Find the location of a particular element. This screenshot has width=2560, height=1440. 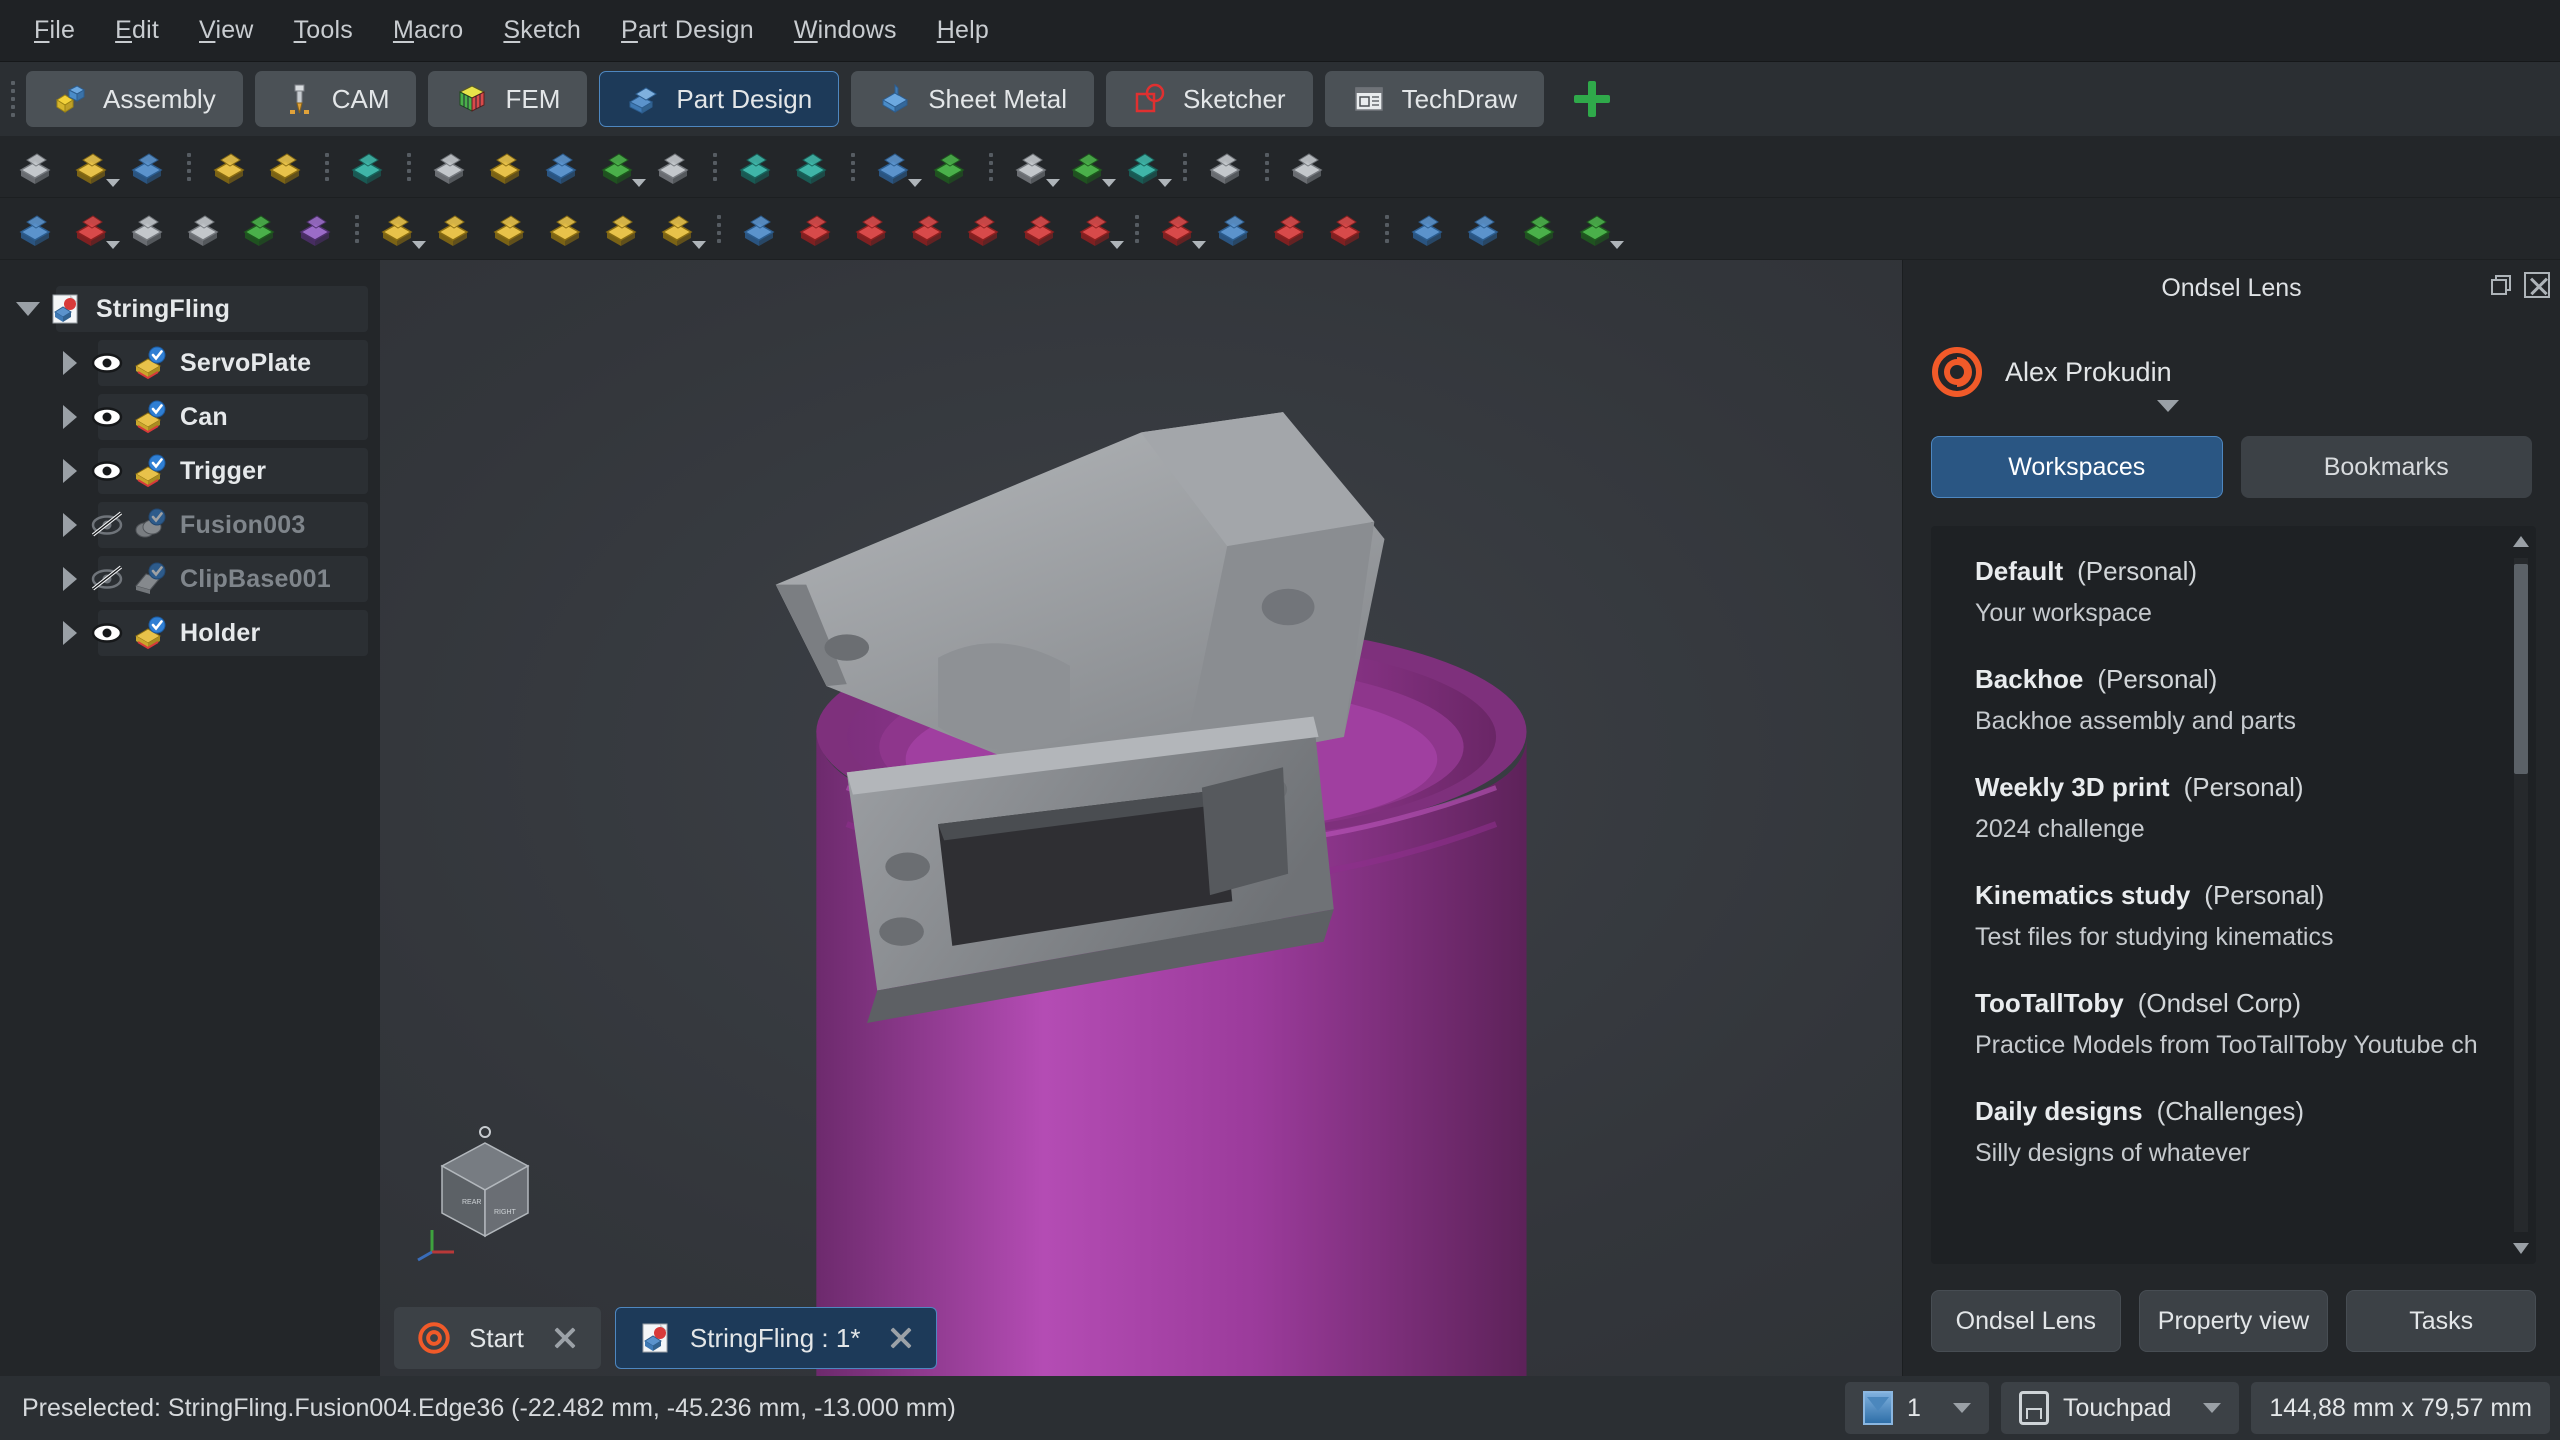

zoom-box-icon is located at coordinates (812, 167).